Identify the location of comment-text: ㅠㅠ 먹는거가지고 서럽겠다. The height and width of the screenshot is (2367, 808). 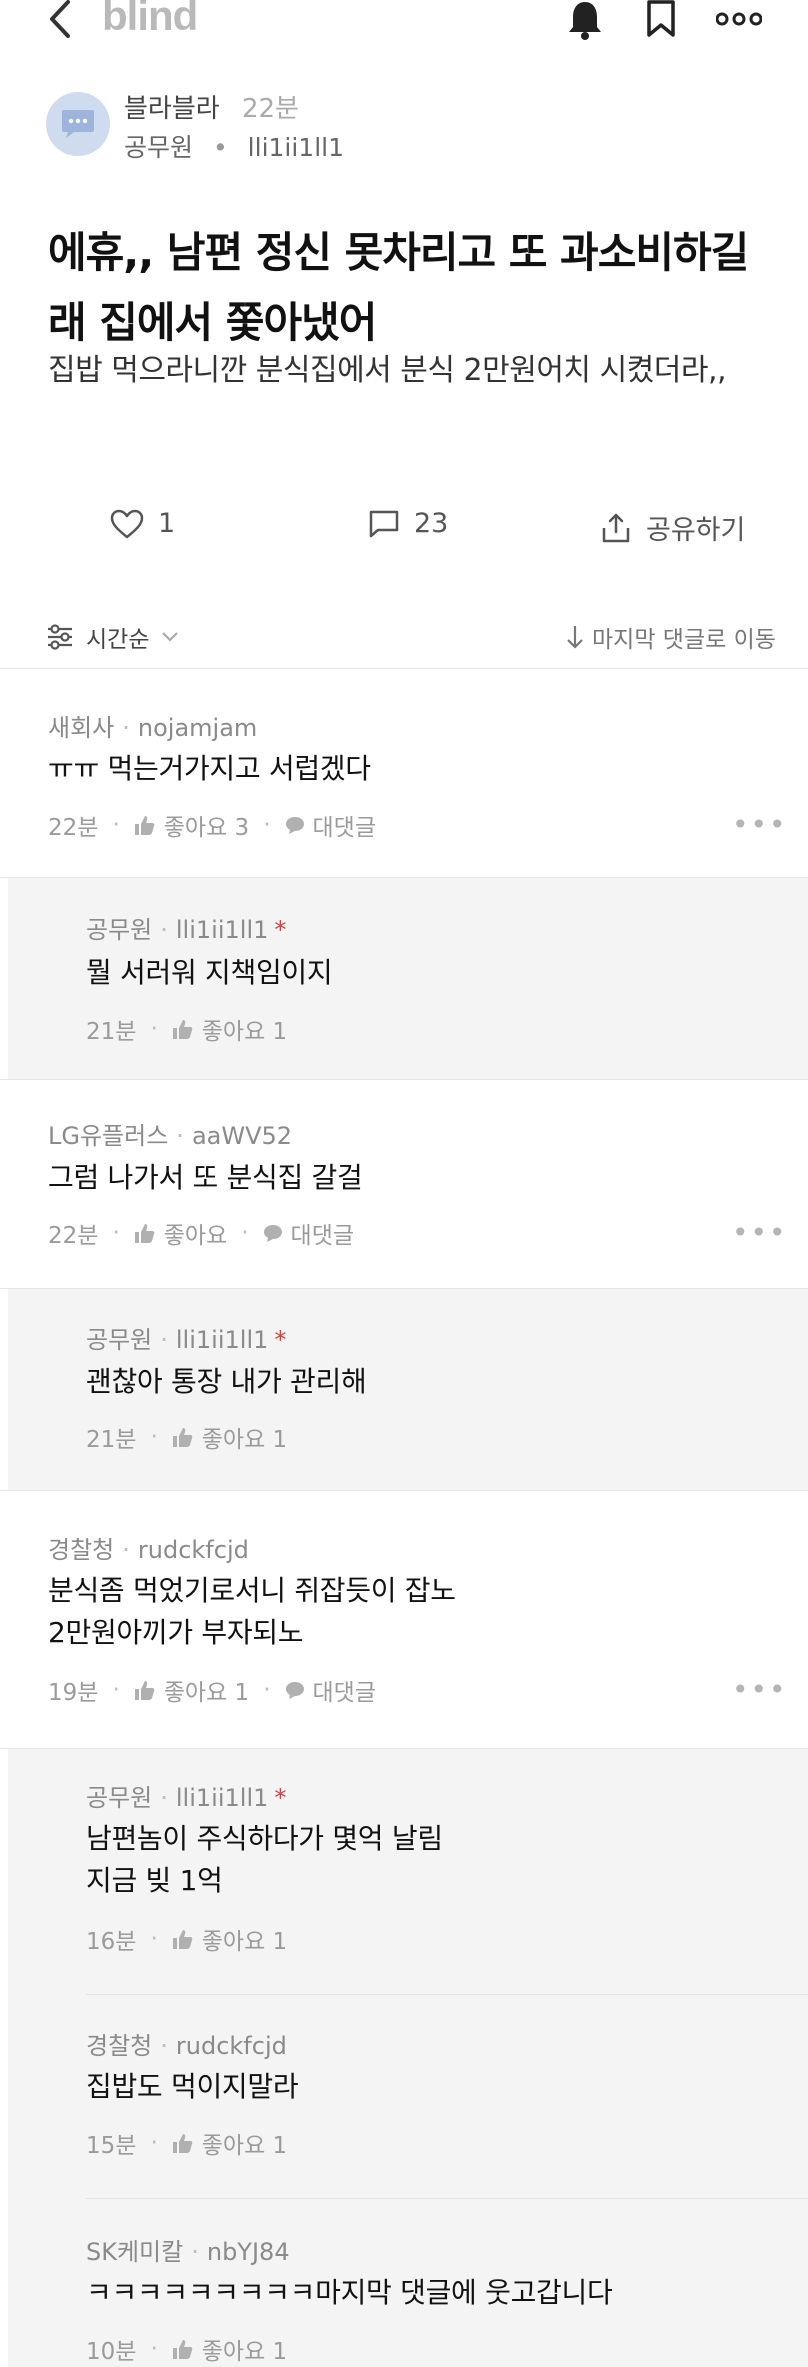
(209, 768).